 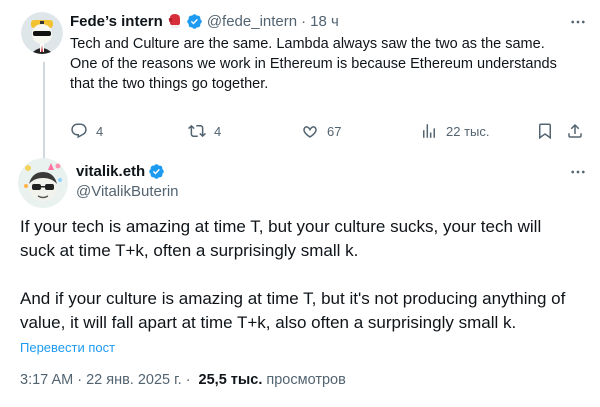 I want to click on main-author-name: vitalik.eth, so click(x=110, y=171).